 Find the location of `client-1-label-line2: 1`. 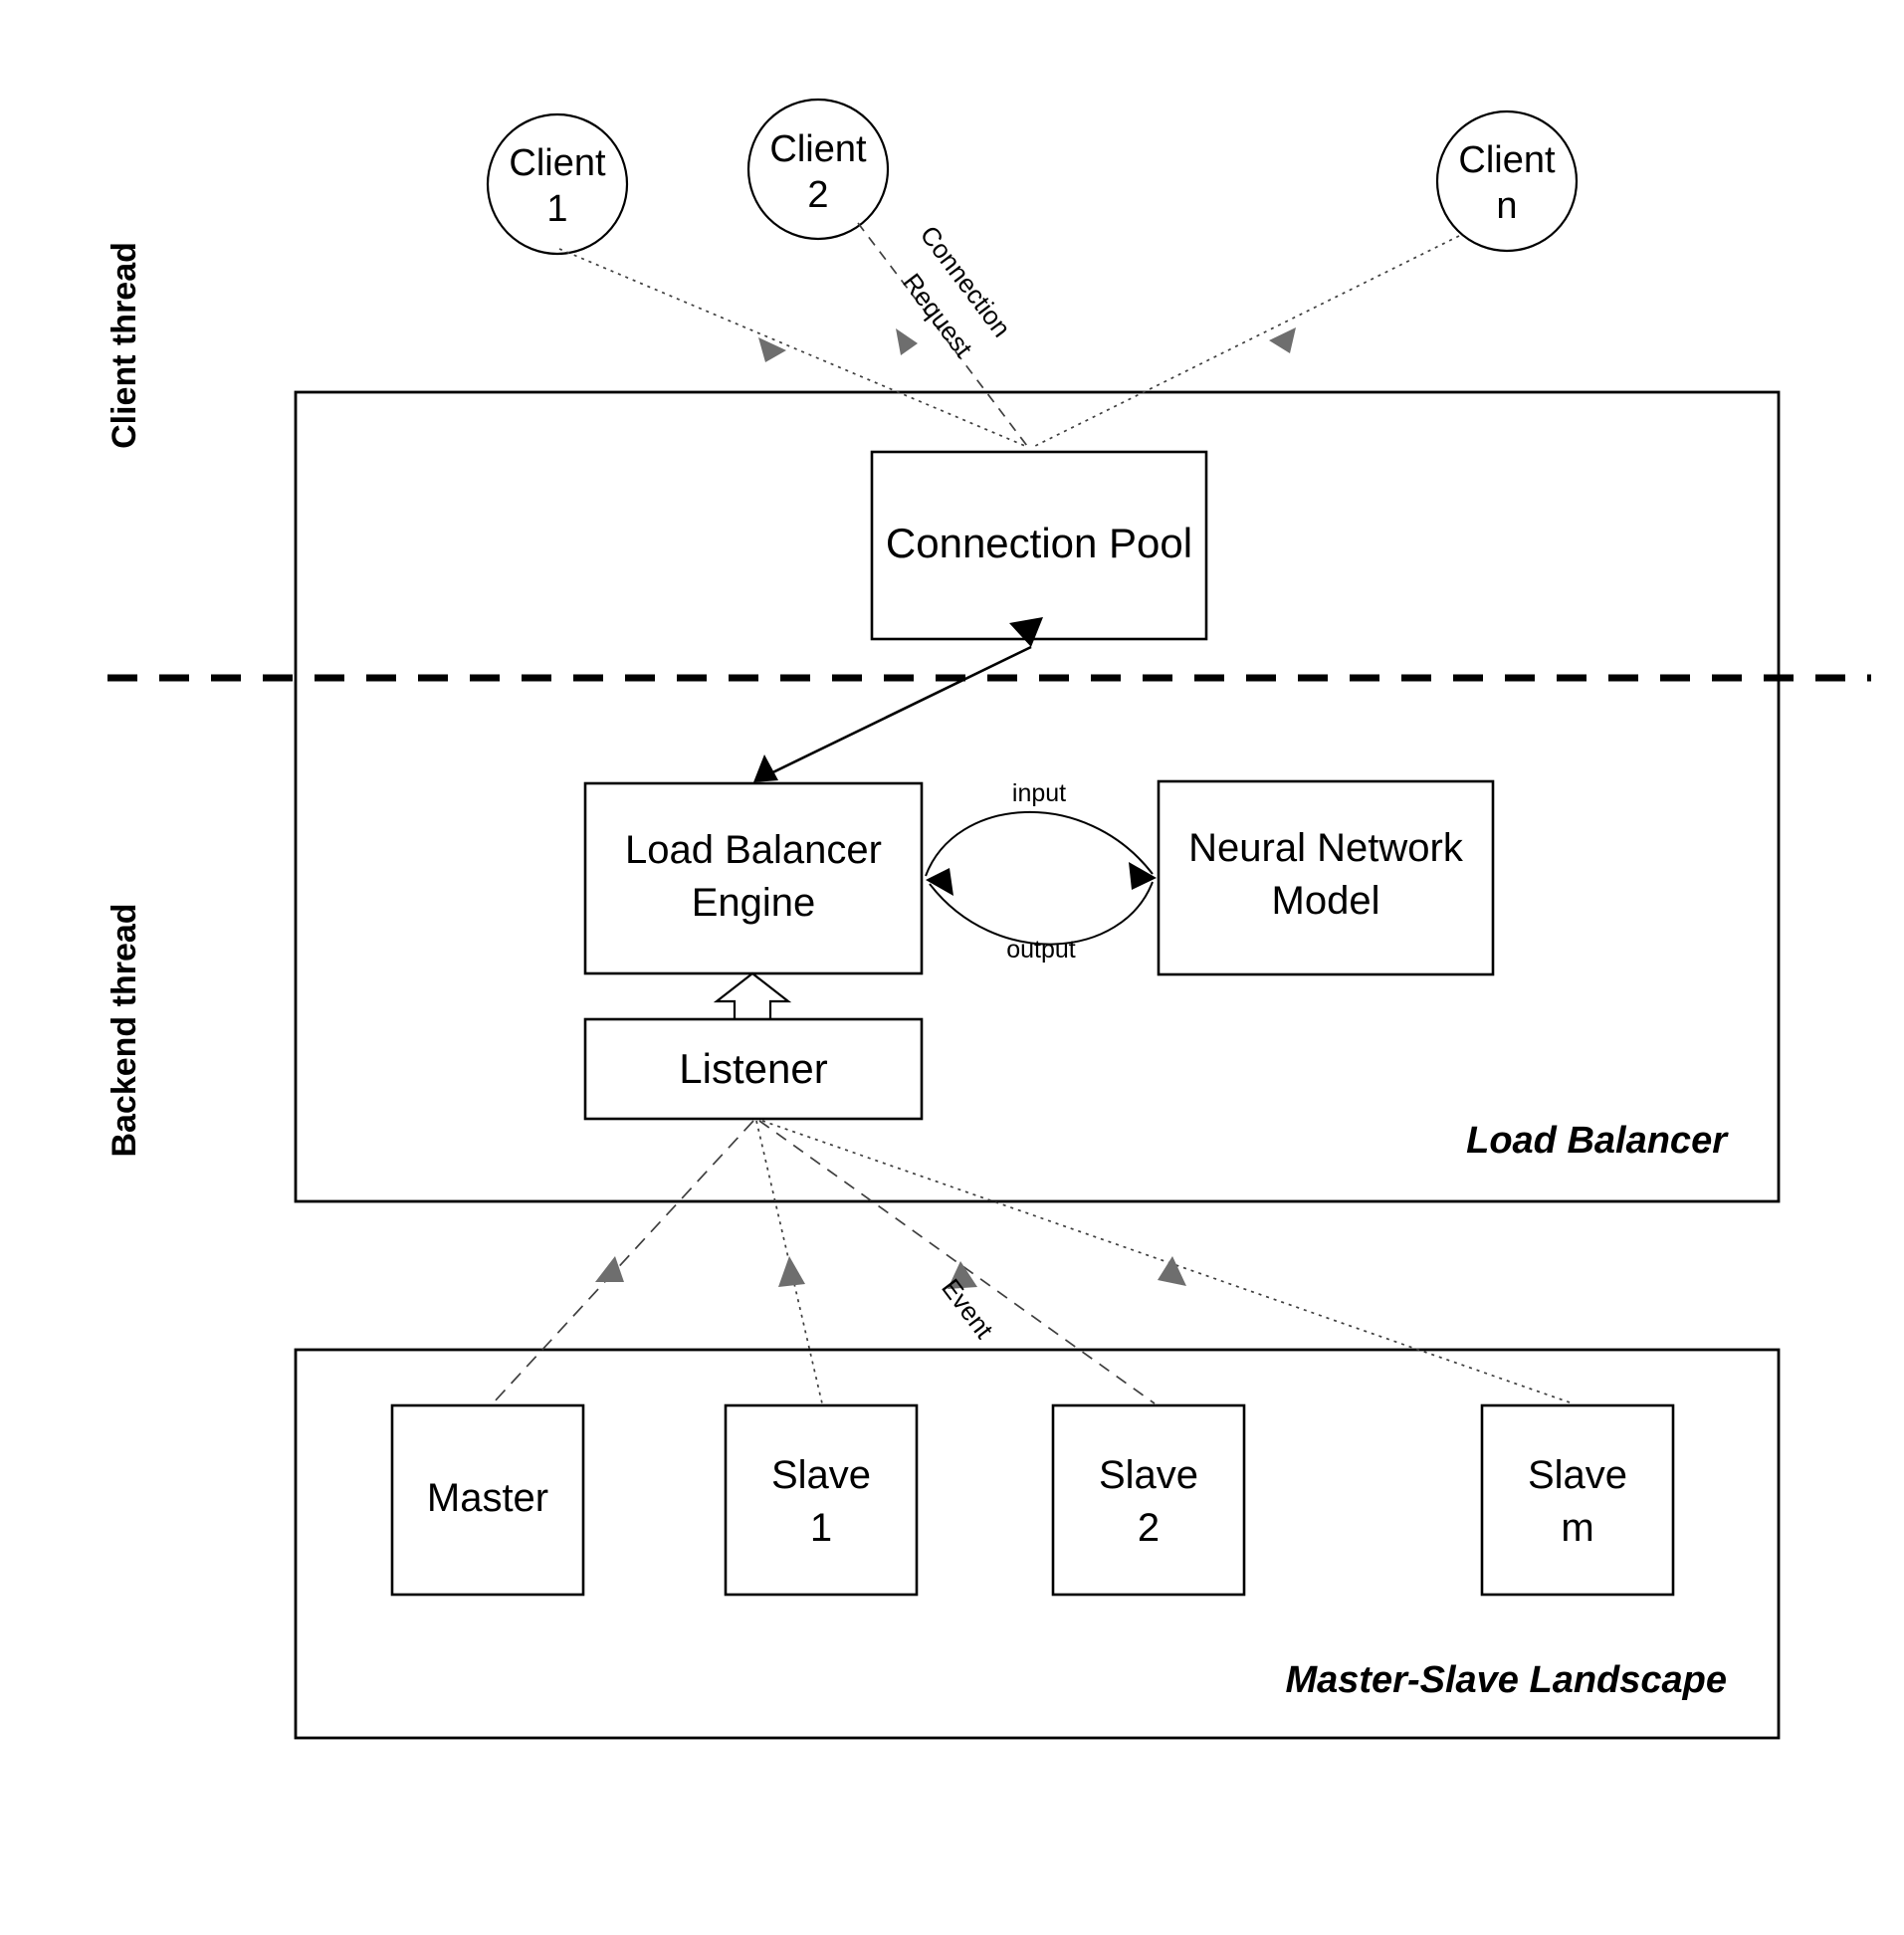

client-1-label-line2: 1 is located at coordinates (556, 209).